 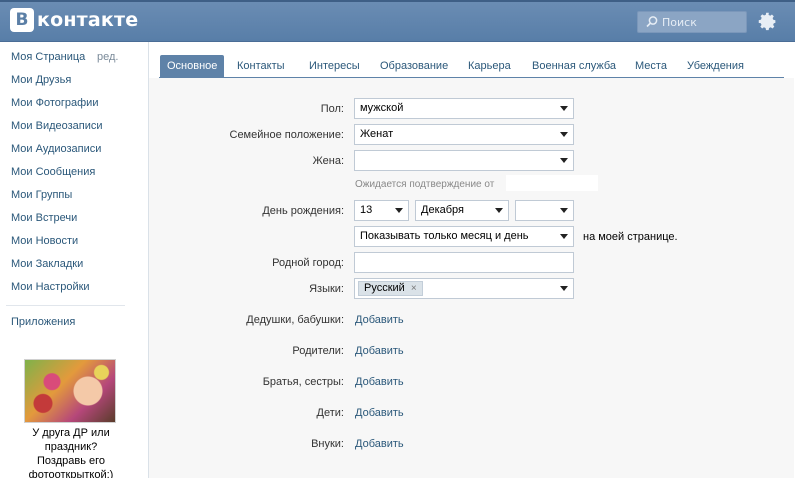 I want to click on logo-letter: B, so click(x=22, y=20).